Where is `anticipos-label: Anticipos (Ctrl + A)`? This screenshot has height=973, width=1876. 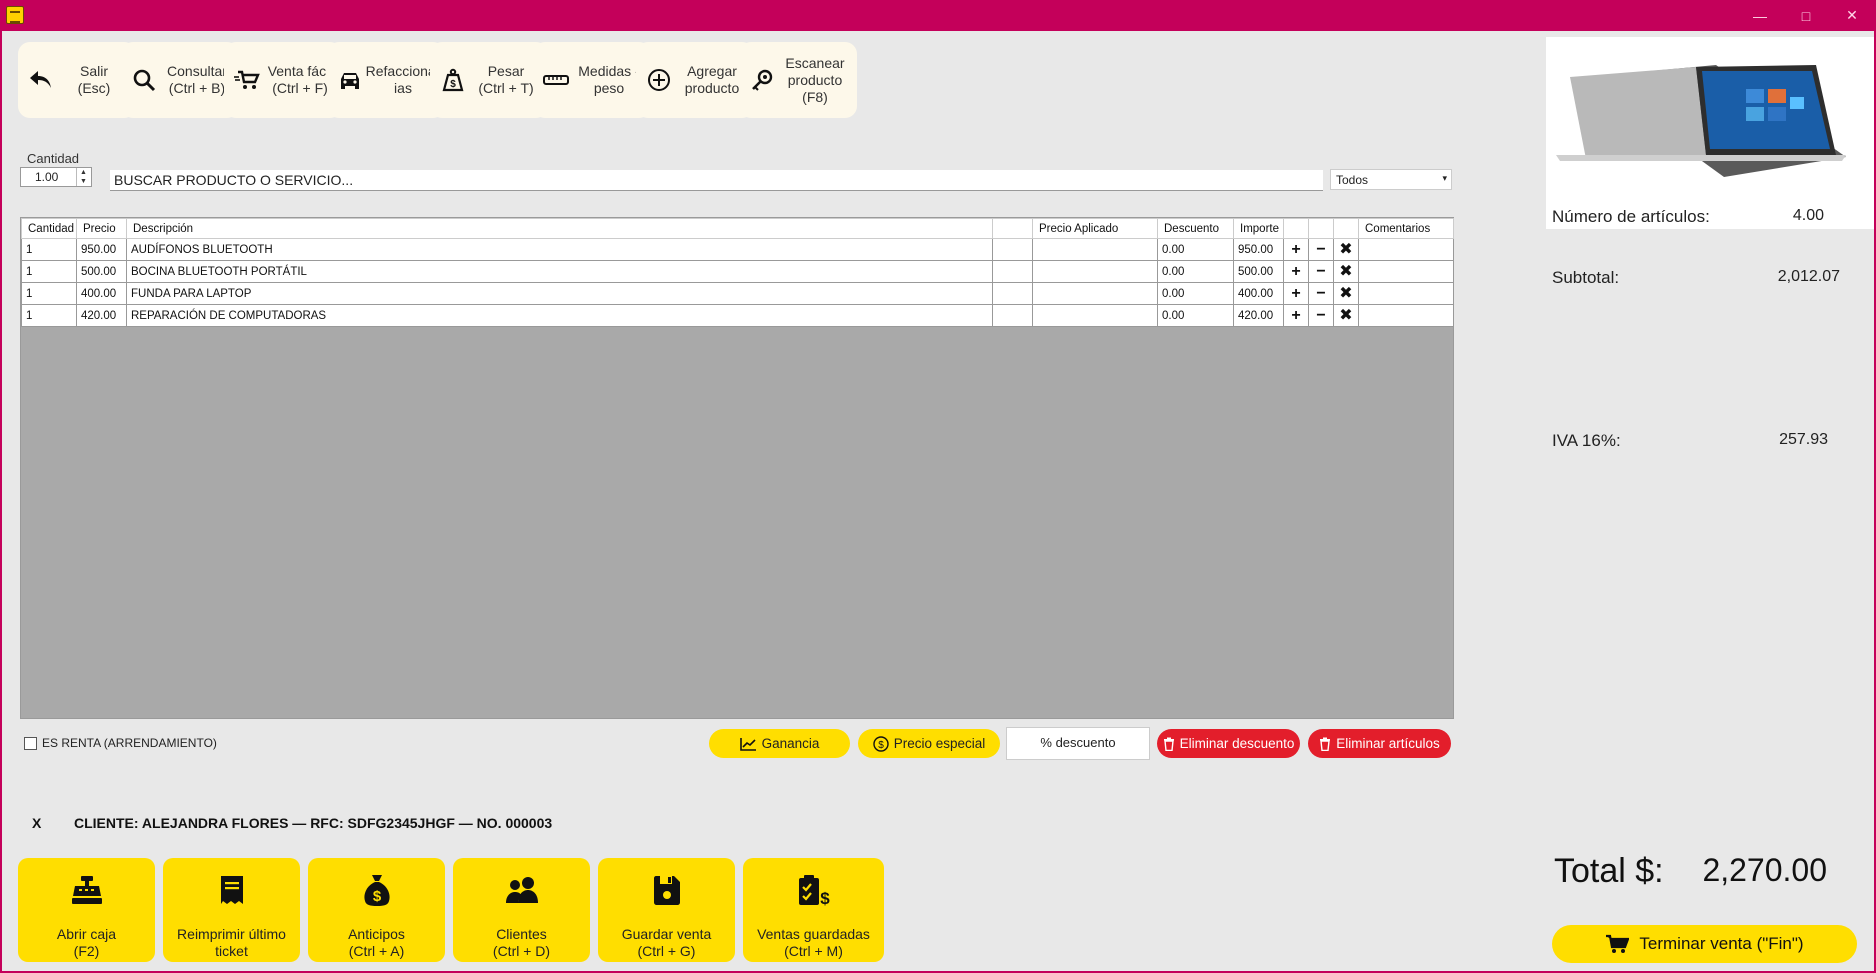 anticipos-label: Anticipos (Ctrl + A) is located at coordinates (376, 942).